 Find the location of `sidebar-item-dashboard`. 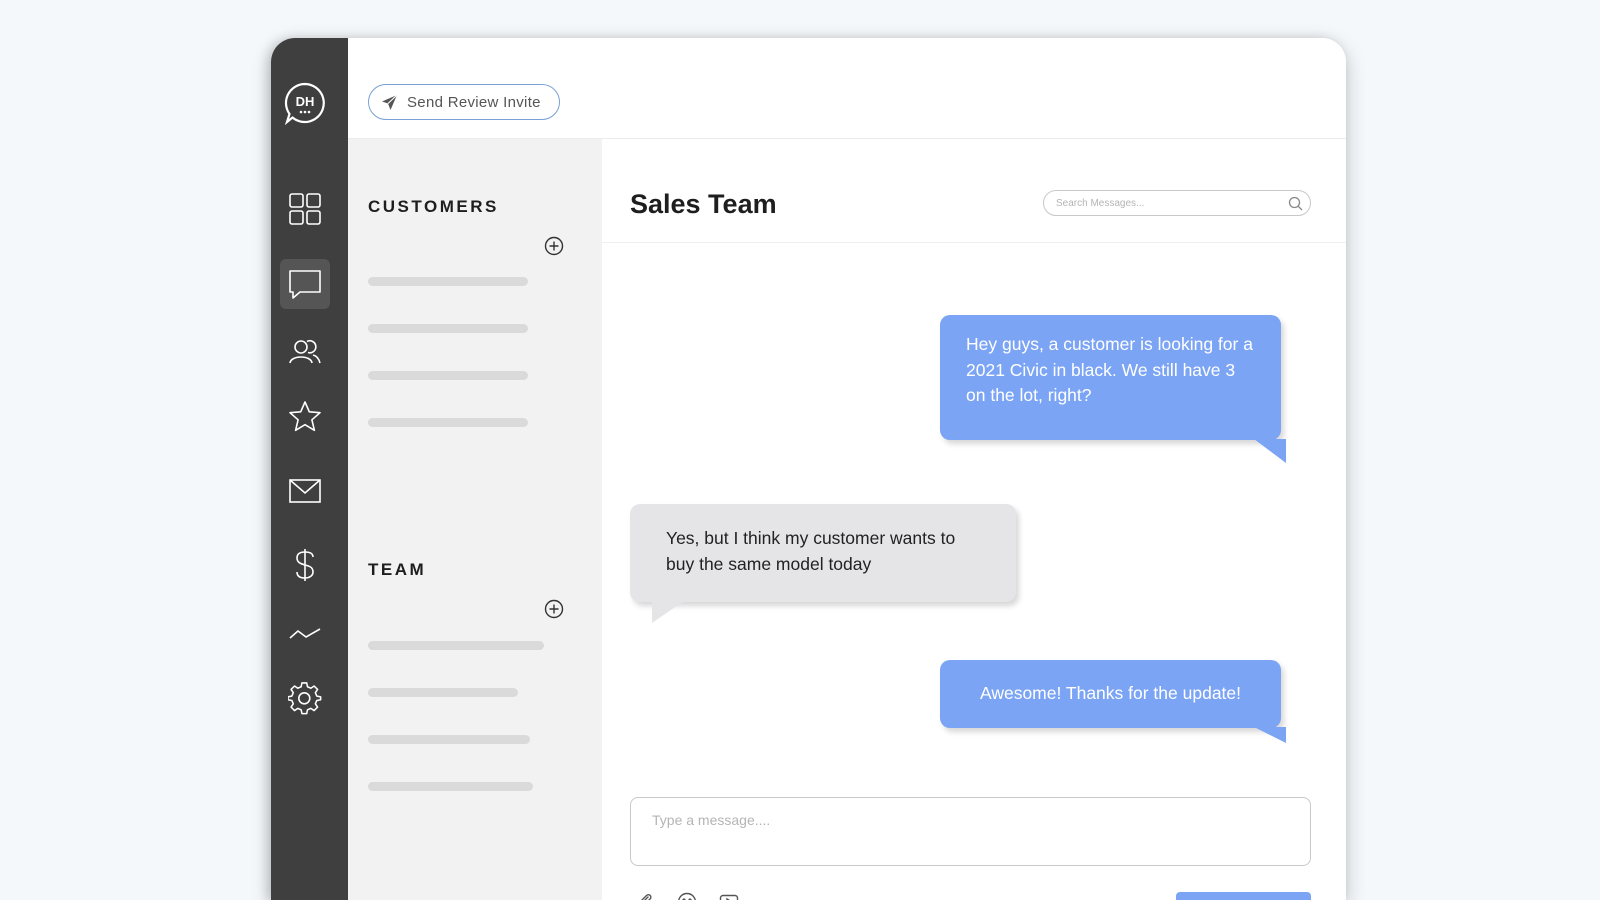

sidebar-item-dashboard is located at coordinates (305, 209).